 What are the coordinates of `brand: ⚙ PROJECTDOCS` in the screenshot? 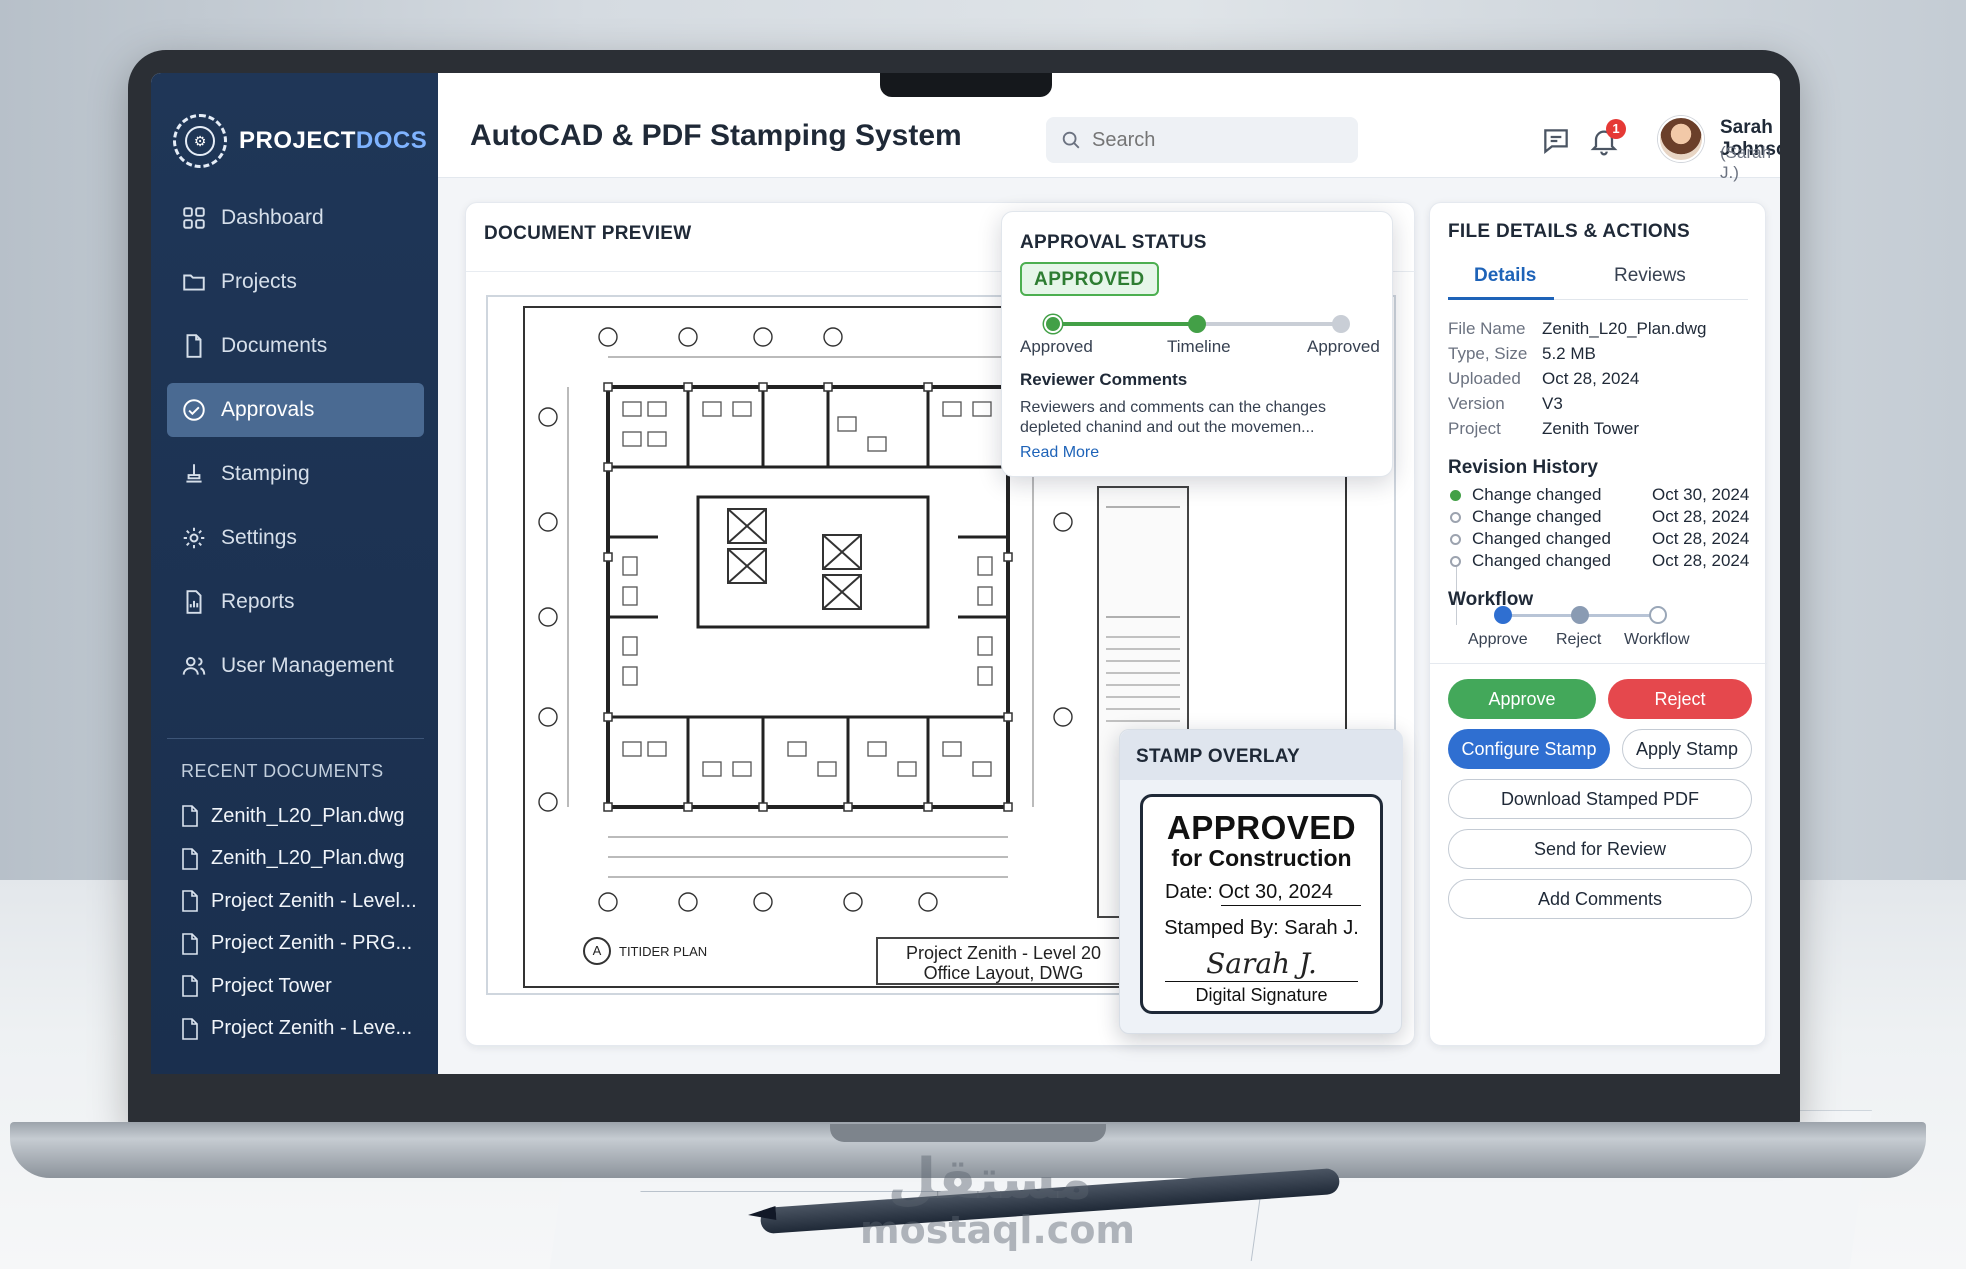 It's located at (300, 141).